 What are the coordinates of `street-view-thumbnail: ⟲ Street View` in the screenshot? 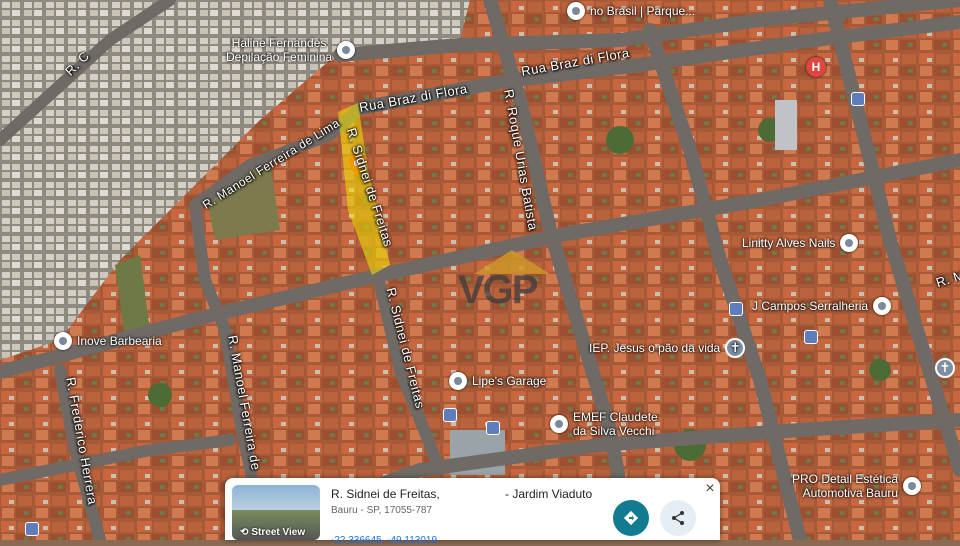 It's located at (276, 512).